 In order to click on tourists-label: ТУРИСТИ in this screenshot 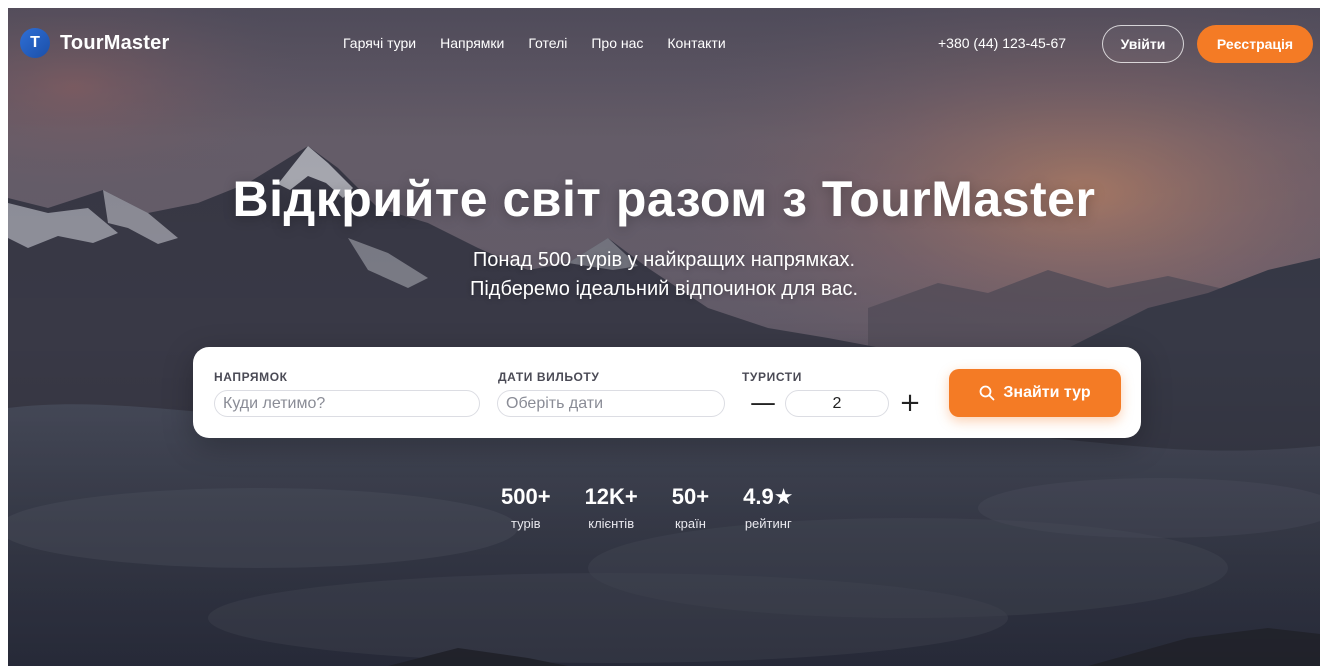, I will do `click(772, 377)`.